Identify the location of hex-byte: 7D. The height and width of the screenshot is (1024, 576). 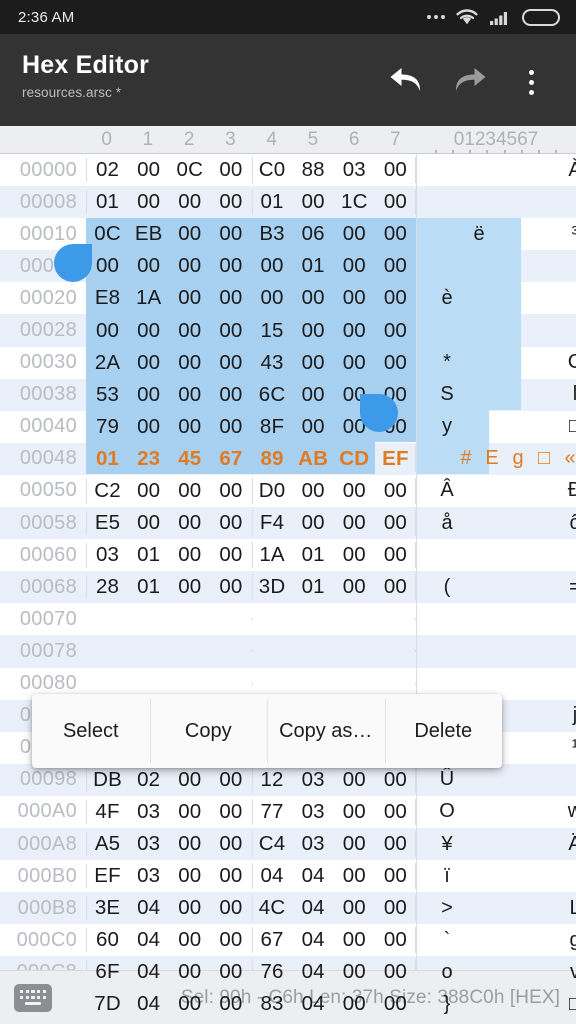
(107, 1004).